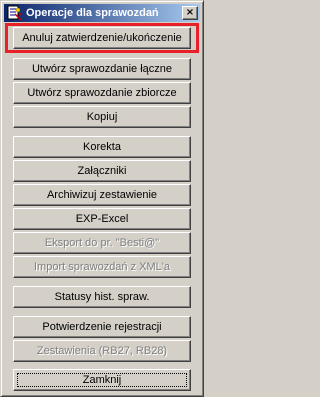 This screenshot has width=320, height=397. I want to click on window-title: Operacje dla sprawozdań, so click(92, 13).